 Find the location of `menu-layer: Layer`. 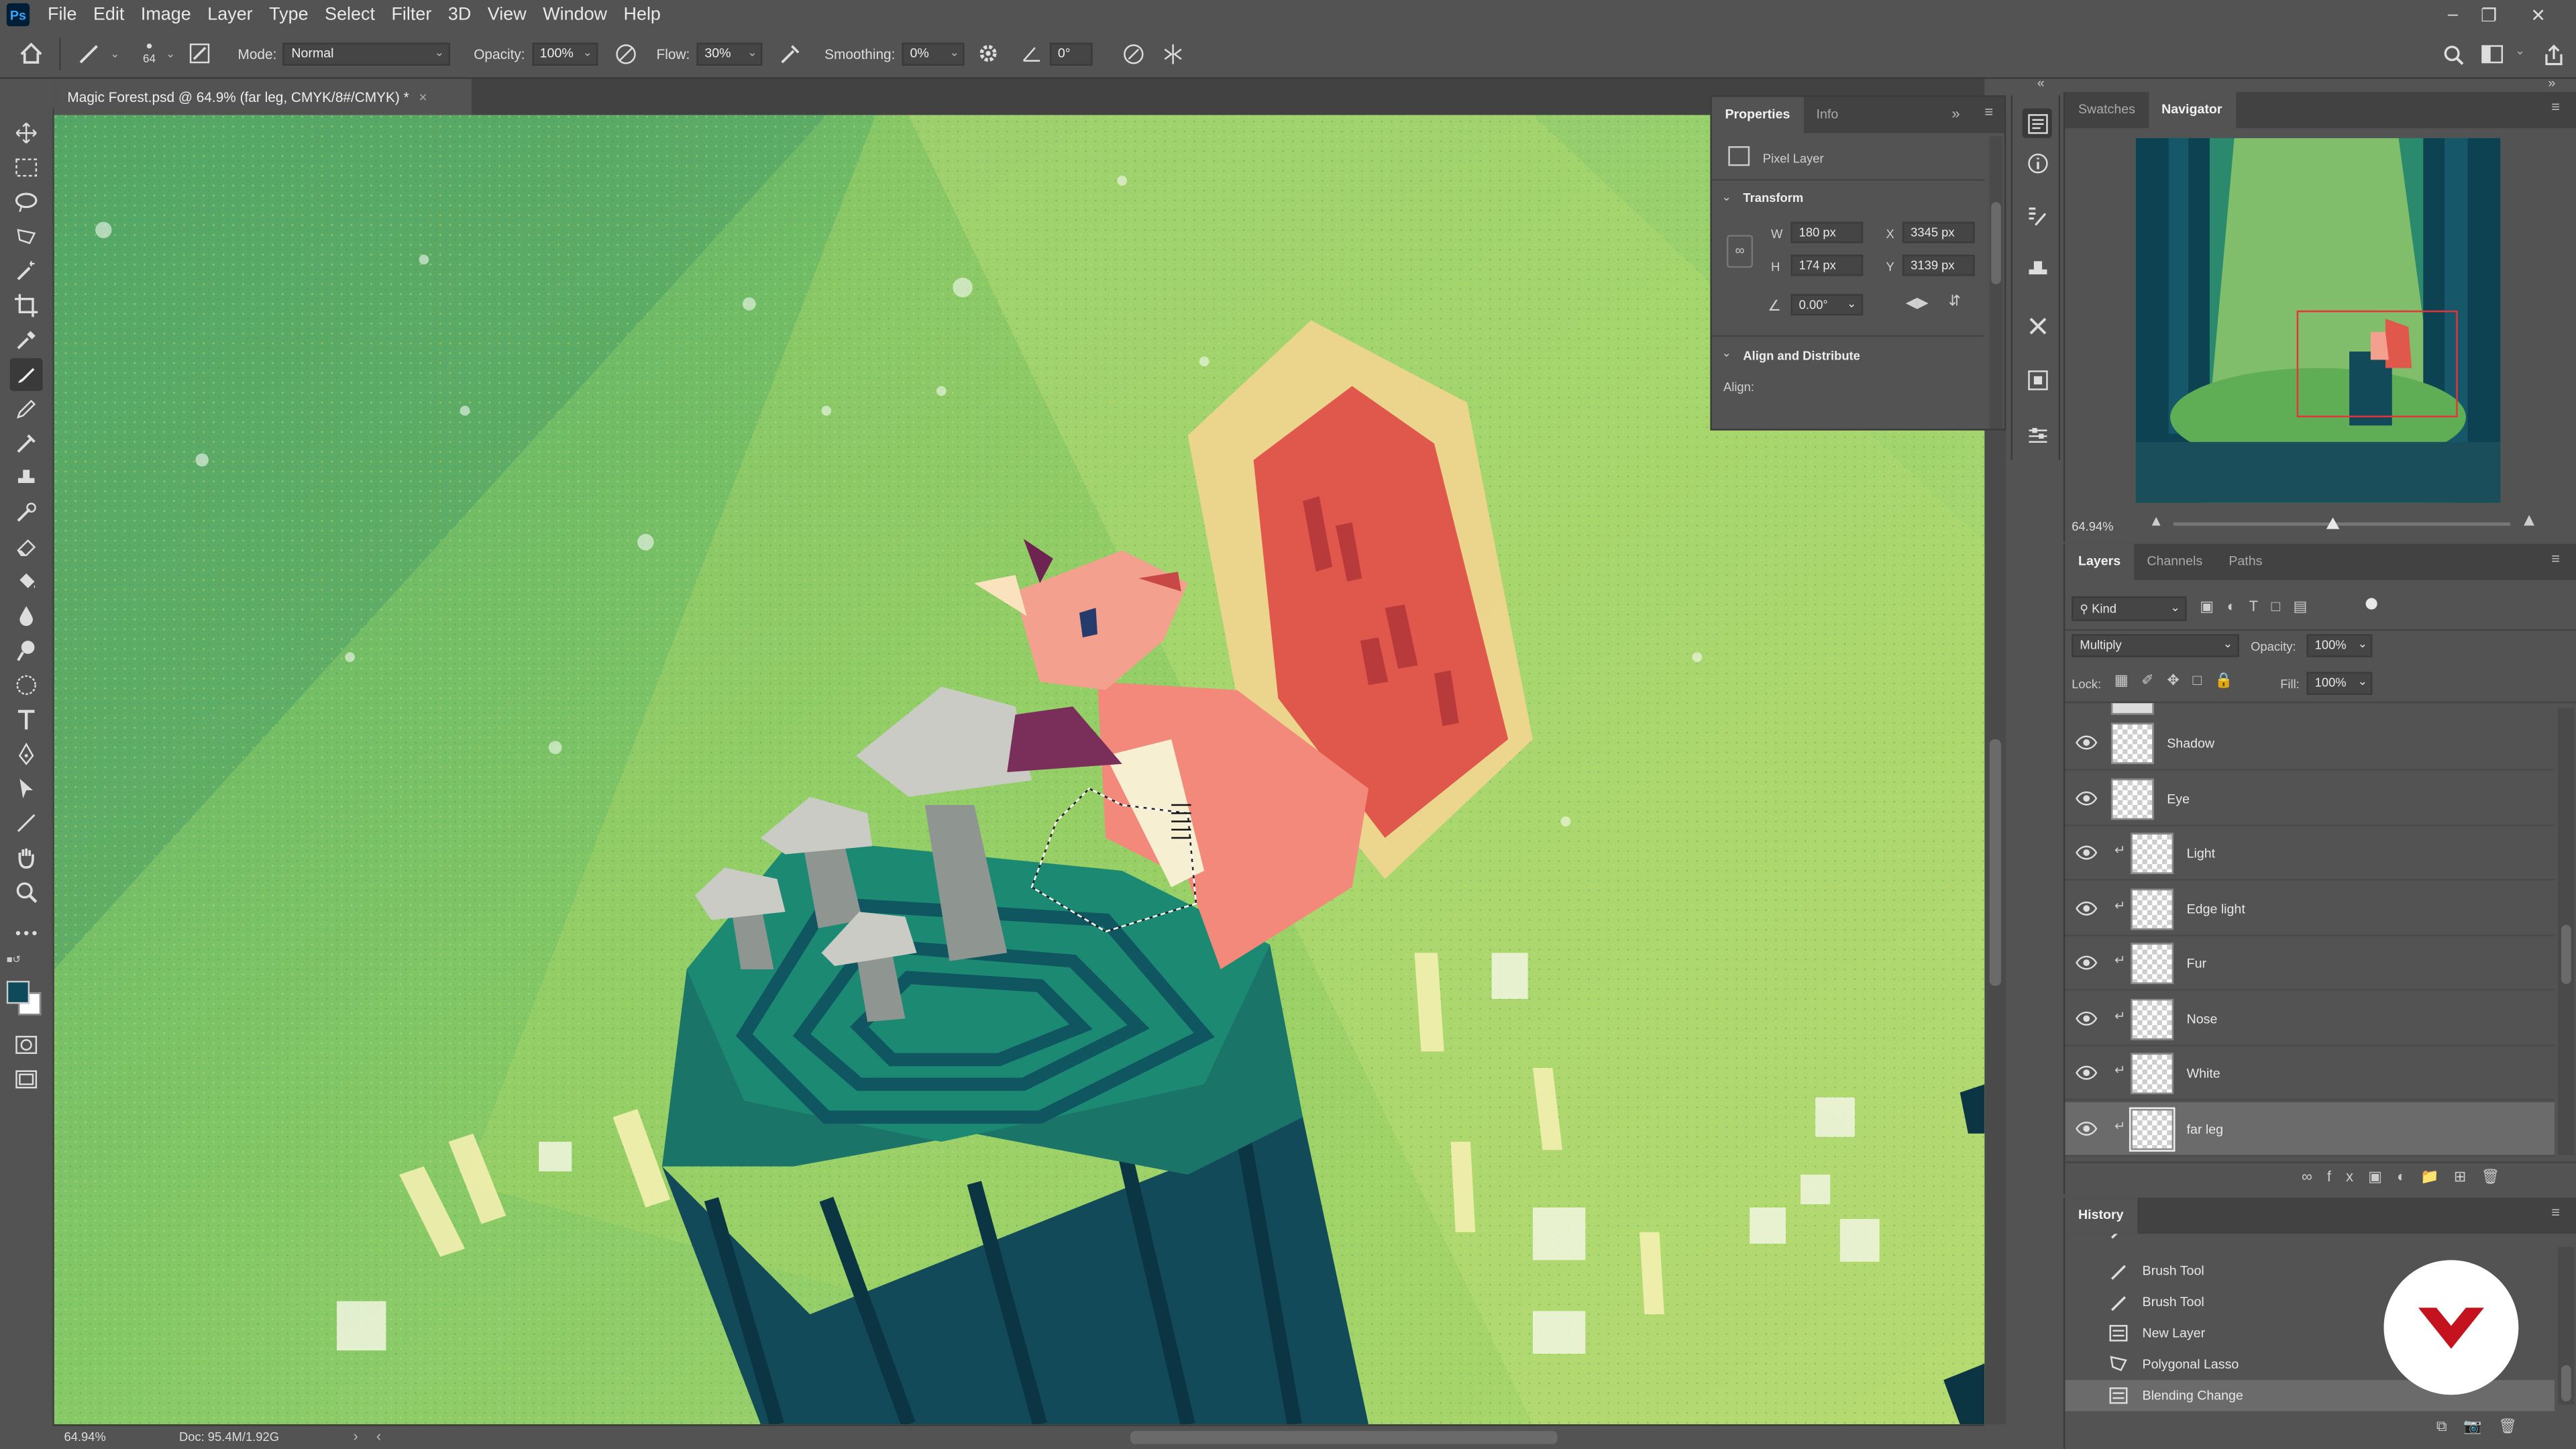

menu-layer: Layer is located at coordinates (230, 15).